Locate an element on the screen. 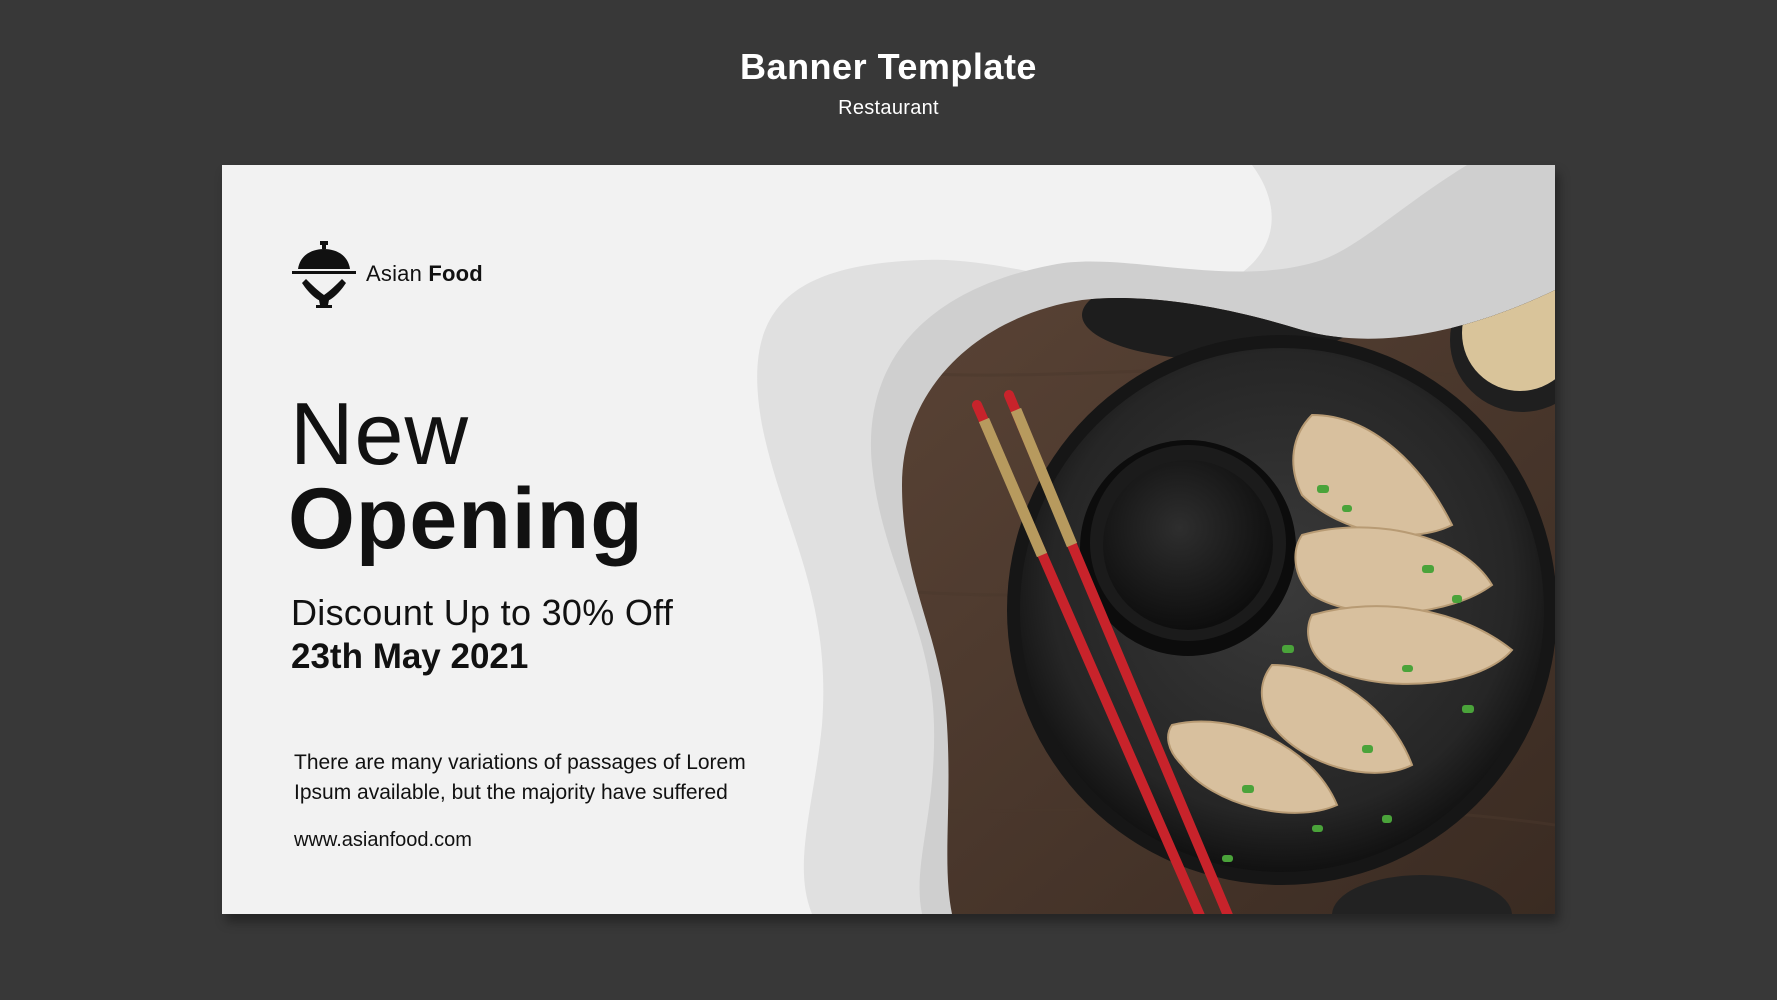 The height and width of the screenshot is (1000, 1777). cloche-icon is located at coordinates (324, 274).